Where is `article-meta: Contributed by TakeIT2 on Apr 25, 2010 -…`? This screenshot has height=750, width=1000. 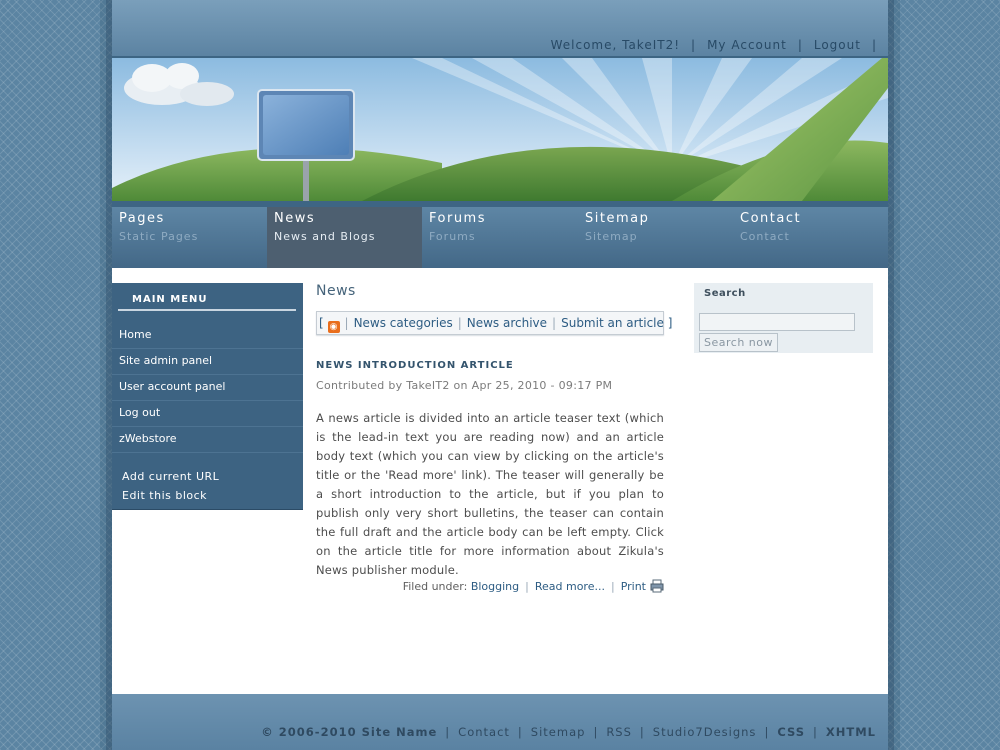 article-meta: Contributed by TakeIT2 on Apr 25, 2010 -… is located at coordinates (464, 385).